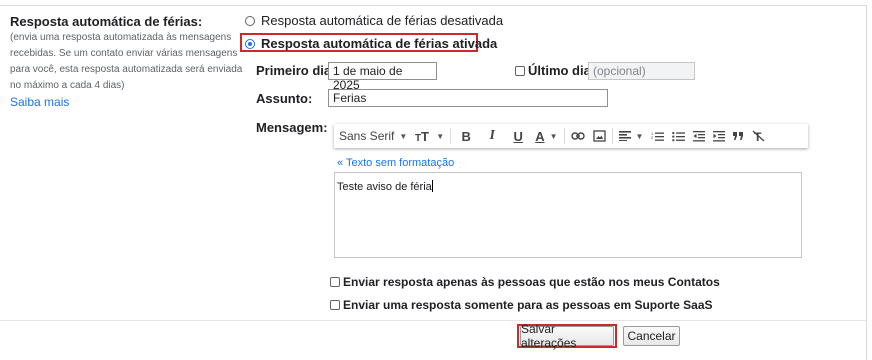 The image size is (872, 360). I want to click on indent-less-icon, so click(699, 136).